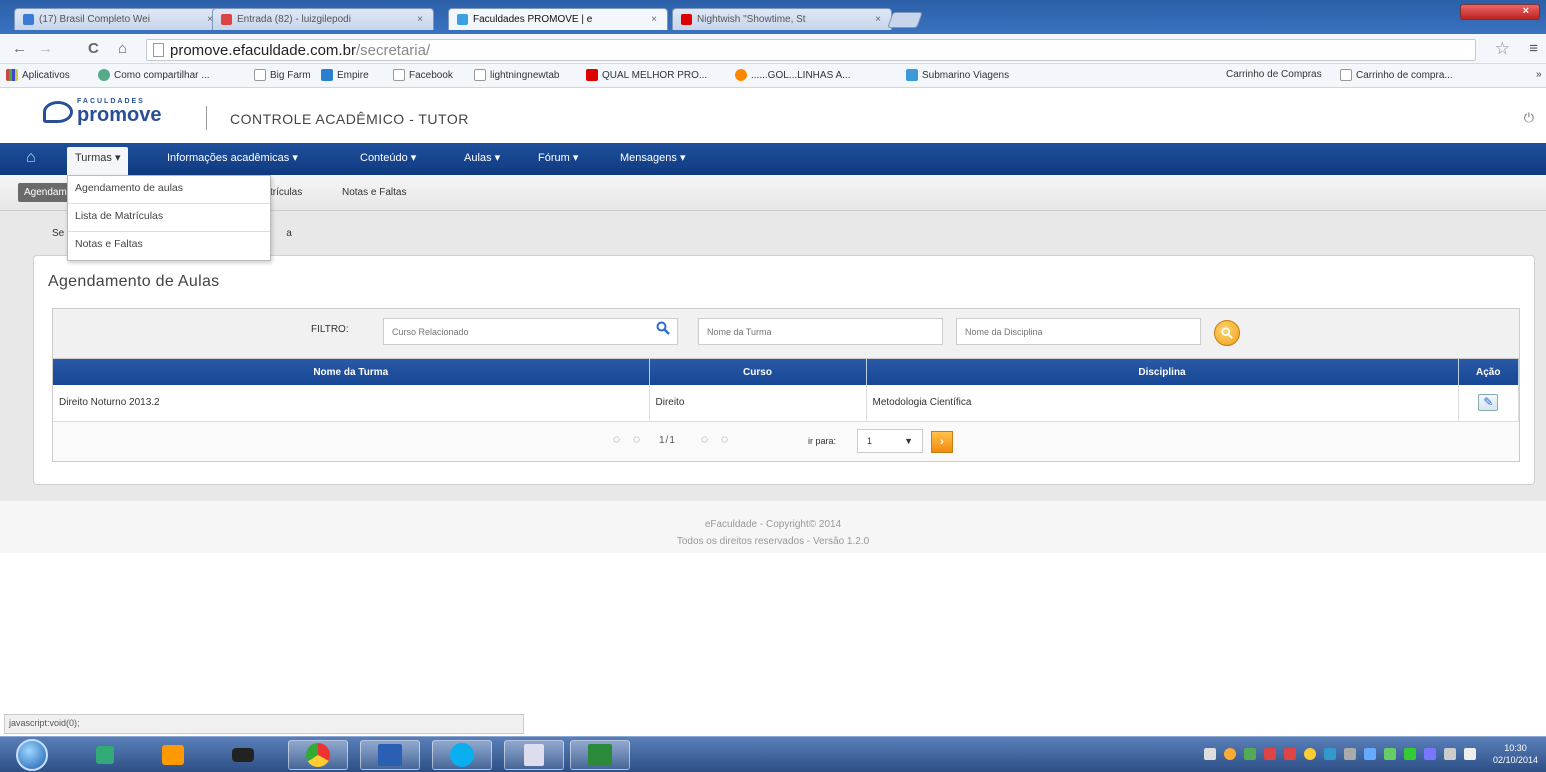  What do you see at coordinates (105, 755) in the screenshot?
I see `media-center-icon` at bounding box center [105, 755].